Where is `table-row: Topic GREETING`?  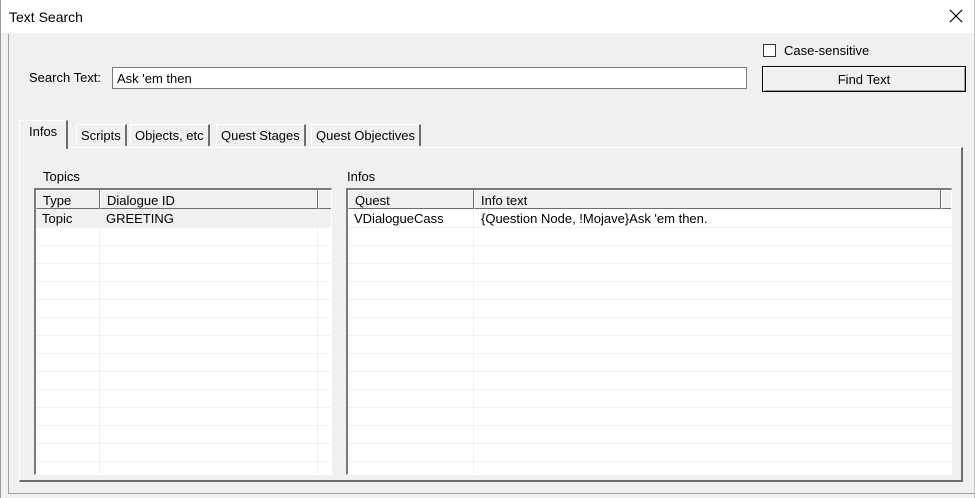 table-row: Topic GREETING is located at coordinates (183, 218).